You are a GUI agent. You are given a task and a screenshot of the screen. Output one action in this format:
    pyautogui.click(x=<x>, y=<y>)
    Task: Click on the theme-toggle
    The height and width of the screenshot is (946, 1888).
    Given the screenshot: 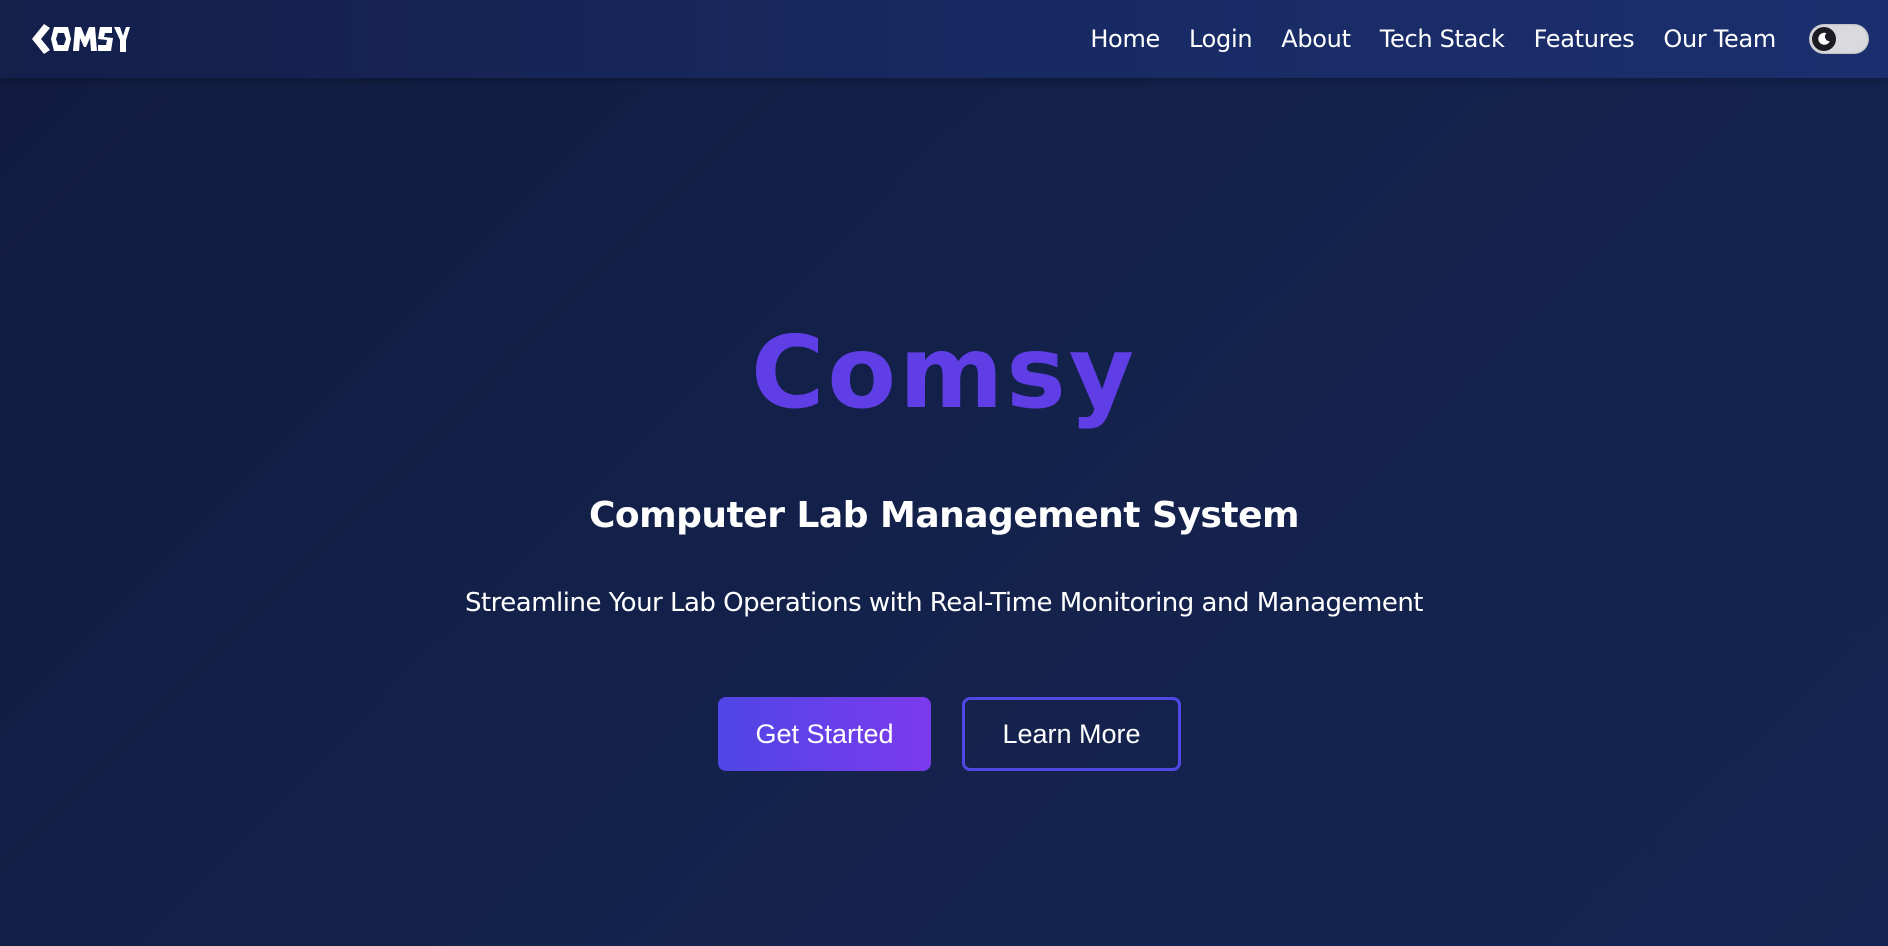 What is the action you would take?
    pyautogui.click(x=1839, y=39)
    